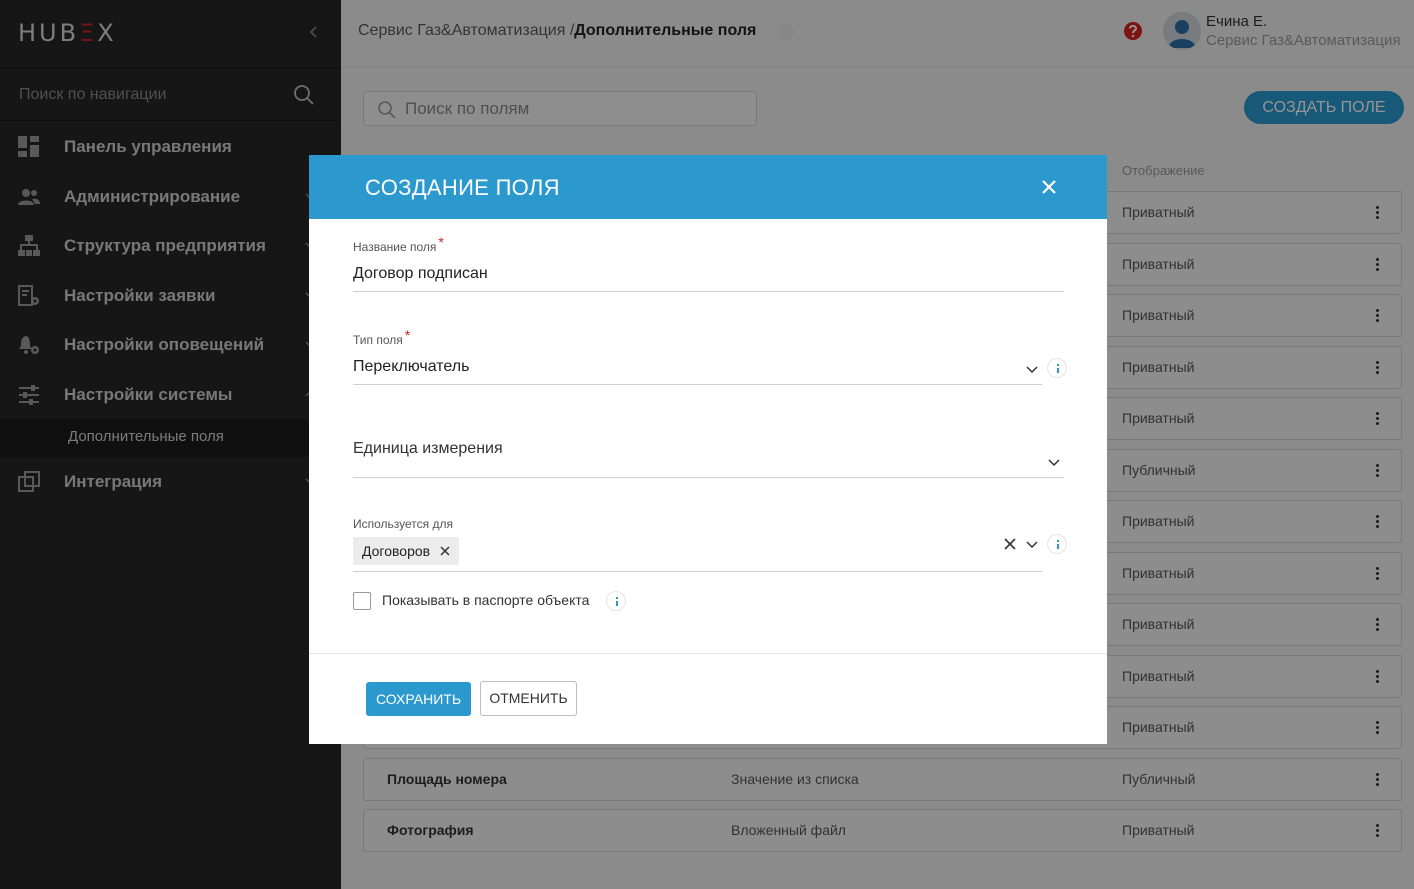 The image size is (1414, 889). I want to click on used-for-label: Используется для, so click(403, 524).